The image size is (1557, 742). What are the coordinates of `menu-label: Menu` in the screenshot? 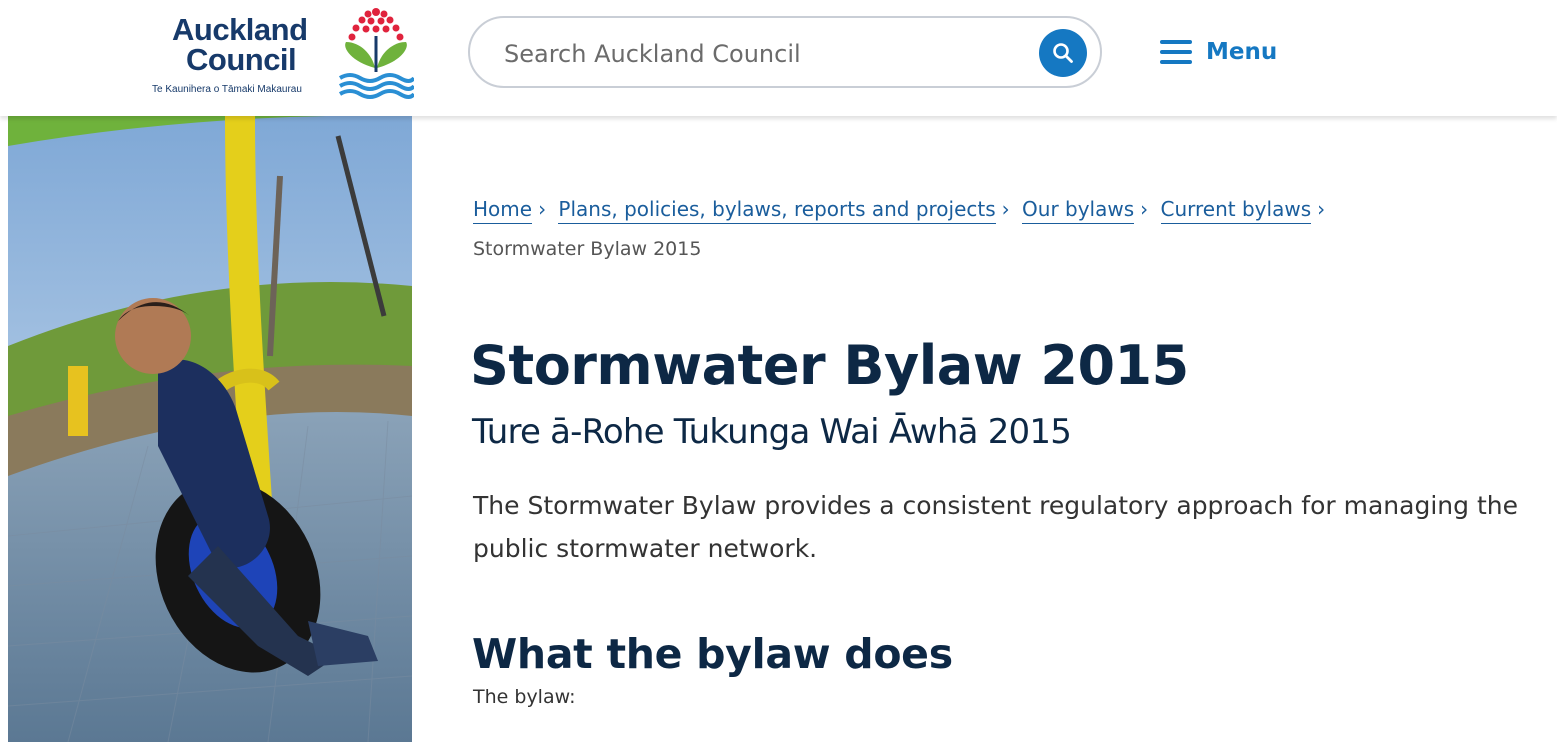 It's located at (1242, 52).